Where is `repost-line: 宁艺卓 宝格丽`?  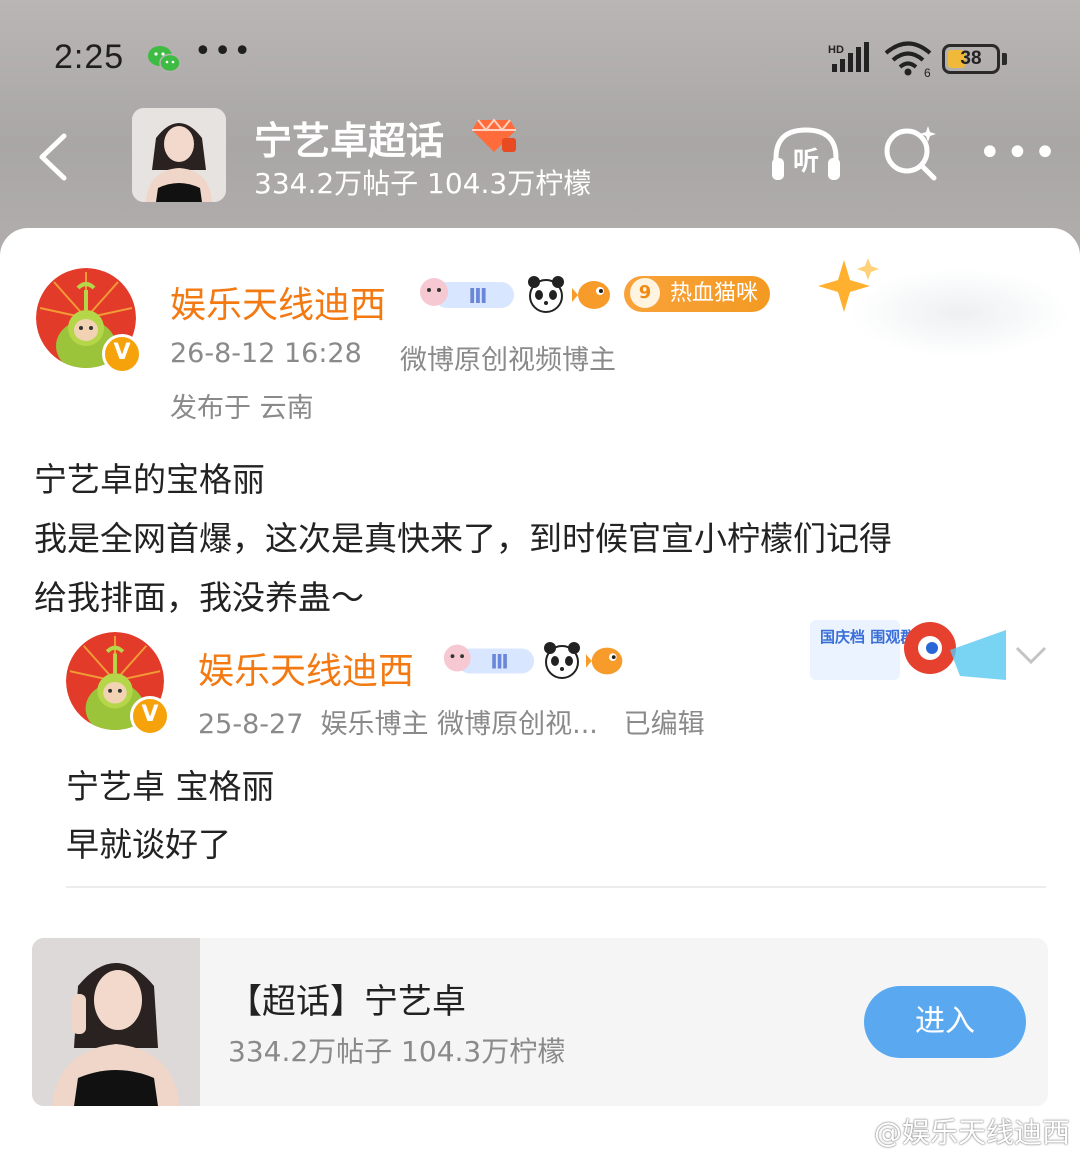
repost-line: 宁艺卓 宝格丽 is located at coordinates (170, 786).